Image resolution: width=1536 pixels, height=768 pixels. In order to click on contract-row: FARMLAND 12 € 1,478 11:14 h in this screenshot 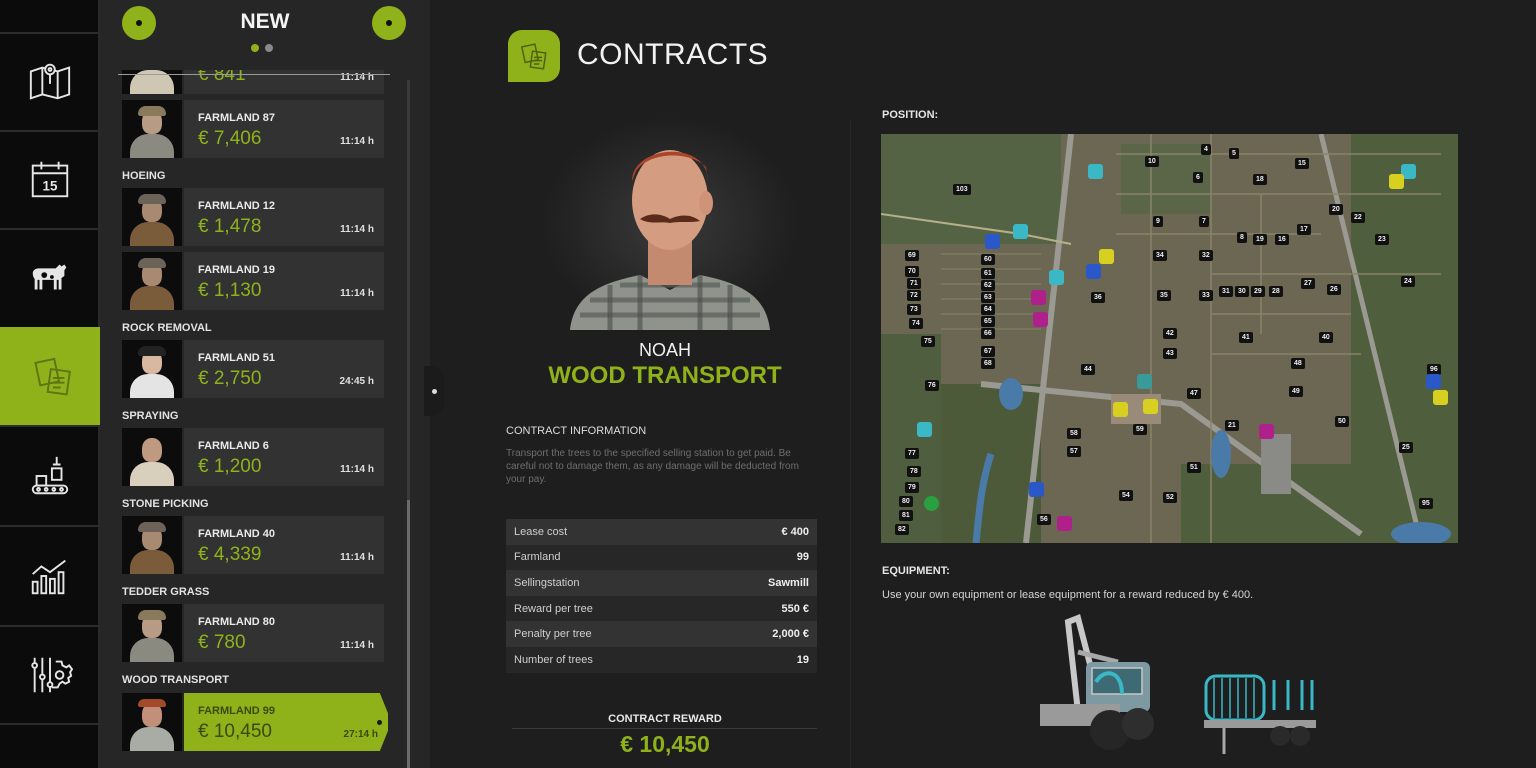, I will do `click(253, 217)`.